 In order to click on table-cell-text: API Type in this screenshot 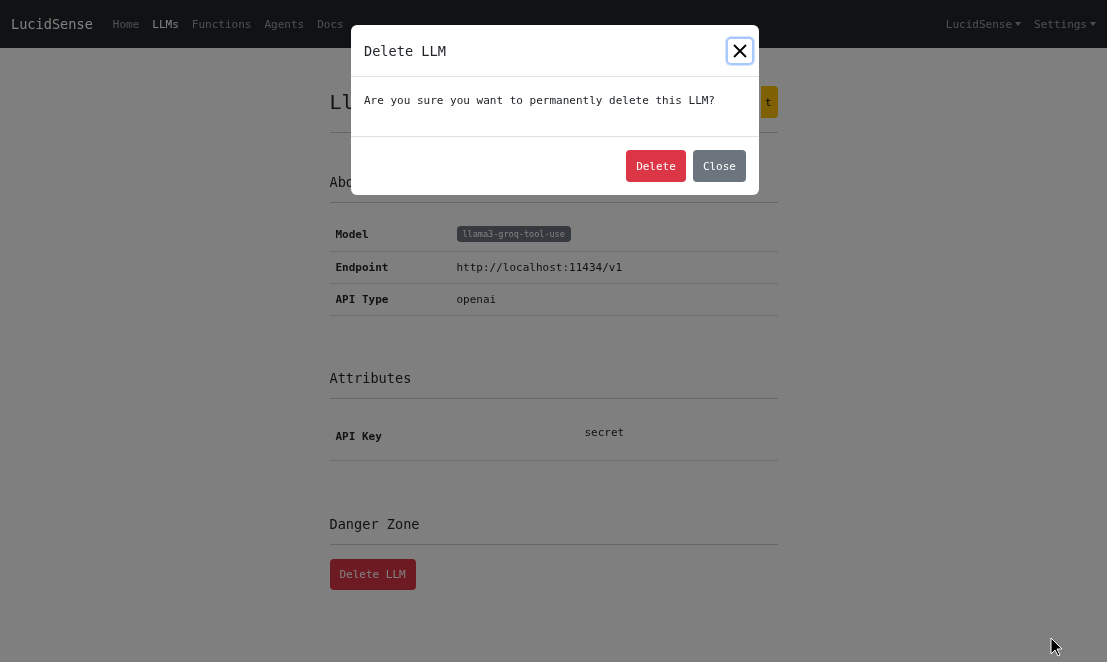, I will do `click(362, 299)`.